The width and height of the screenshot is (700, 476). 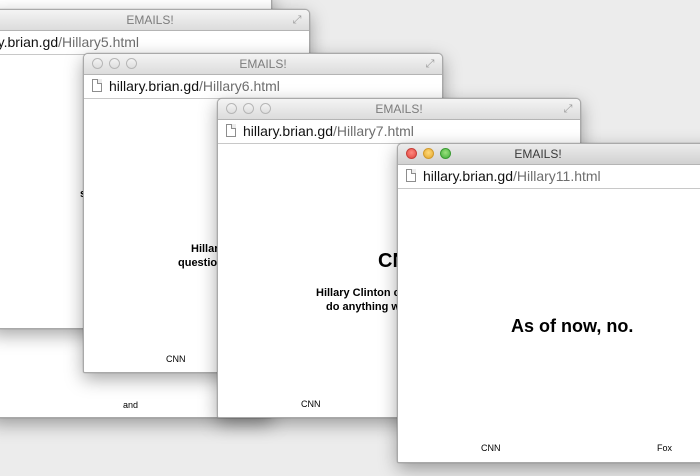 I want to click on body-line-1: Hillary Clinton c, so click(x=358, y=293).